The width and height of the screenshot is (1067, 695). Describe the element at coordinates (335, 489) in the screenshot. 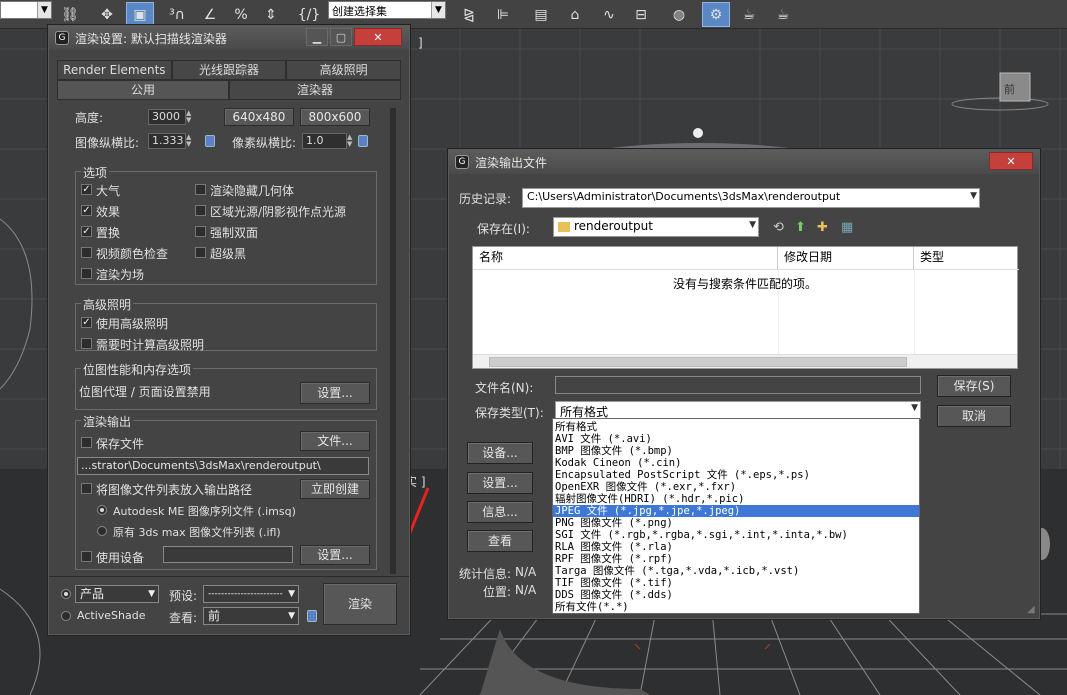

I see `create-now-button: 立即创建` at that location.